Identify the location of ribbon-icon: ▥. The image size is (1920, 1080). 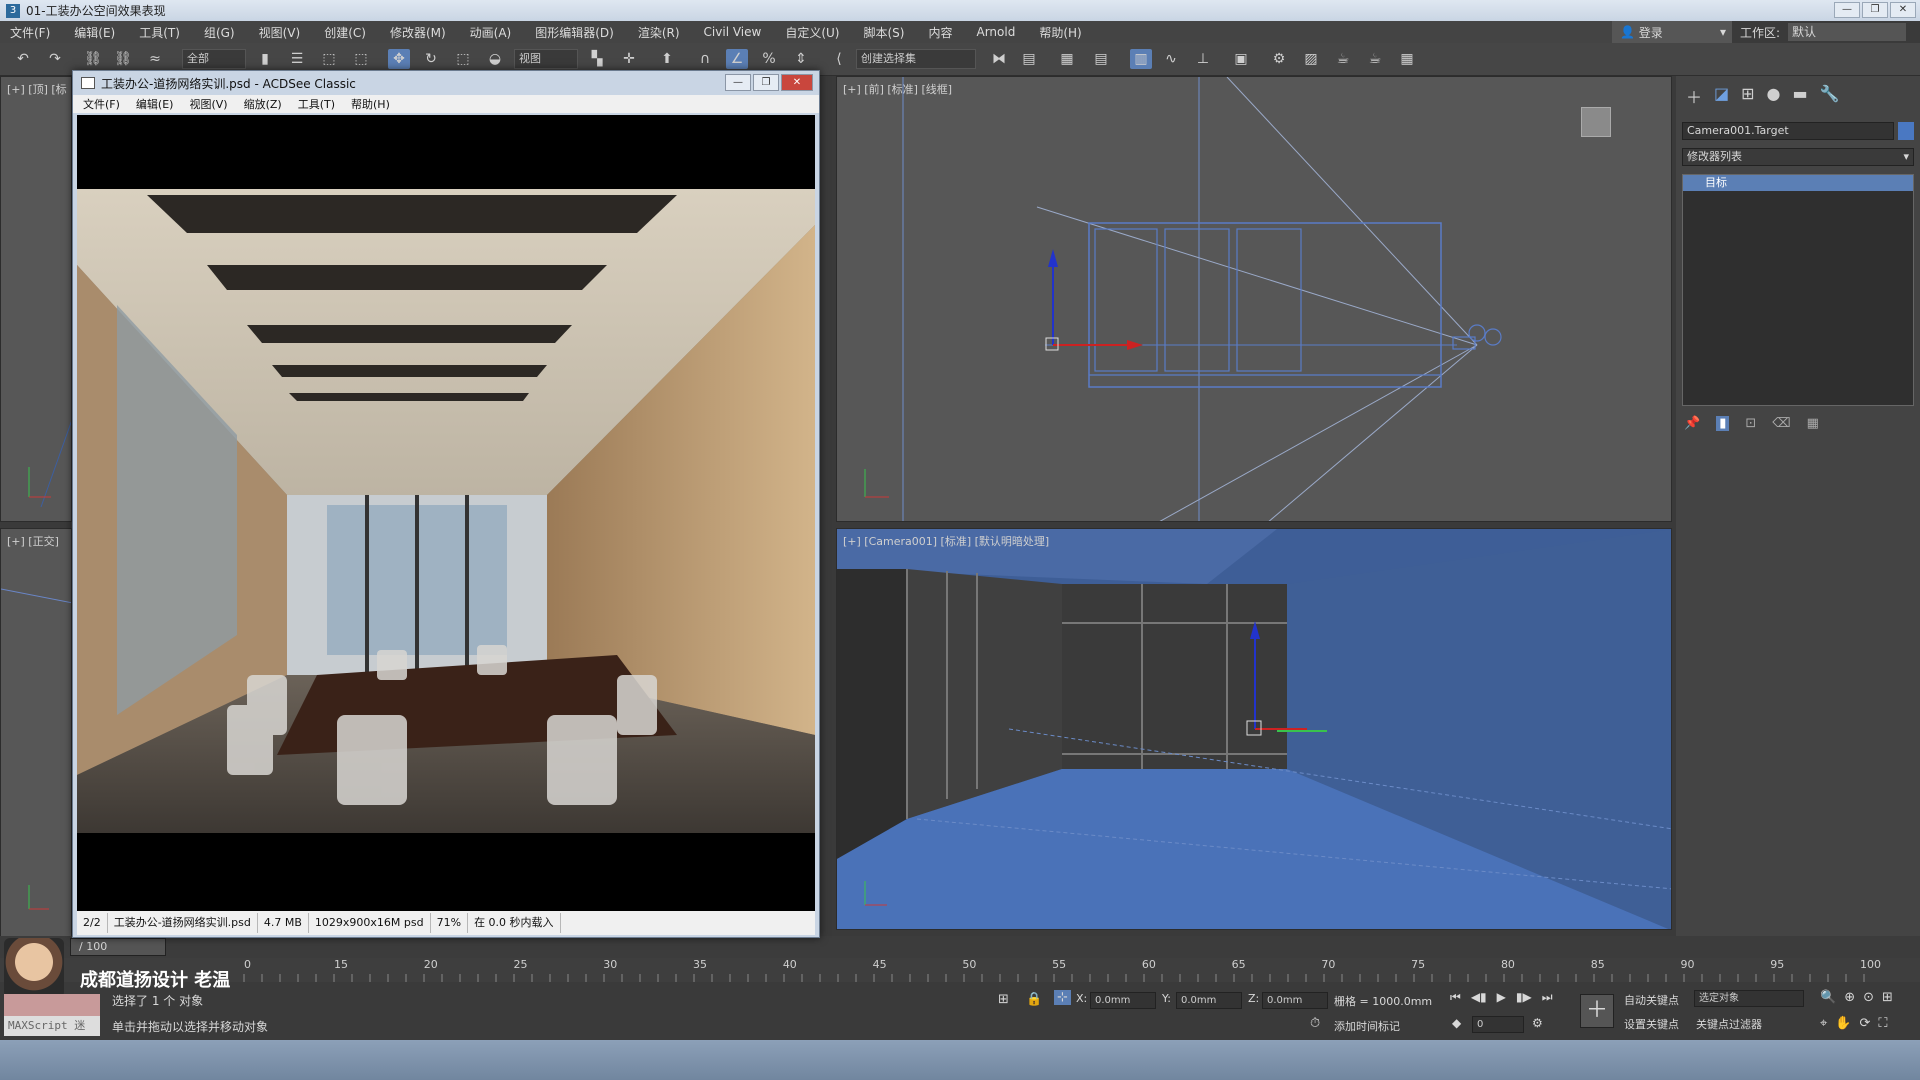
(1141, 59).